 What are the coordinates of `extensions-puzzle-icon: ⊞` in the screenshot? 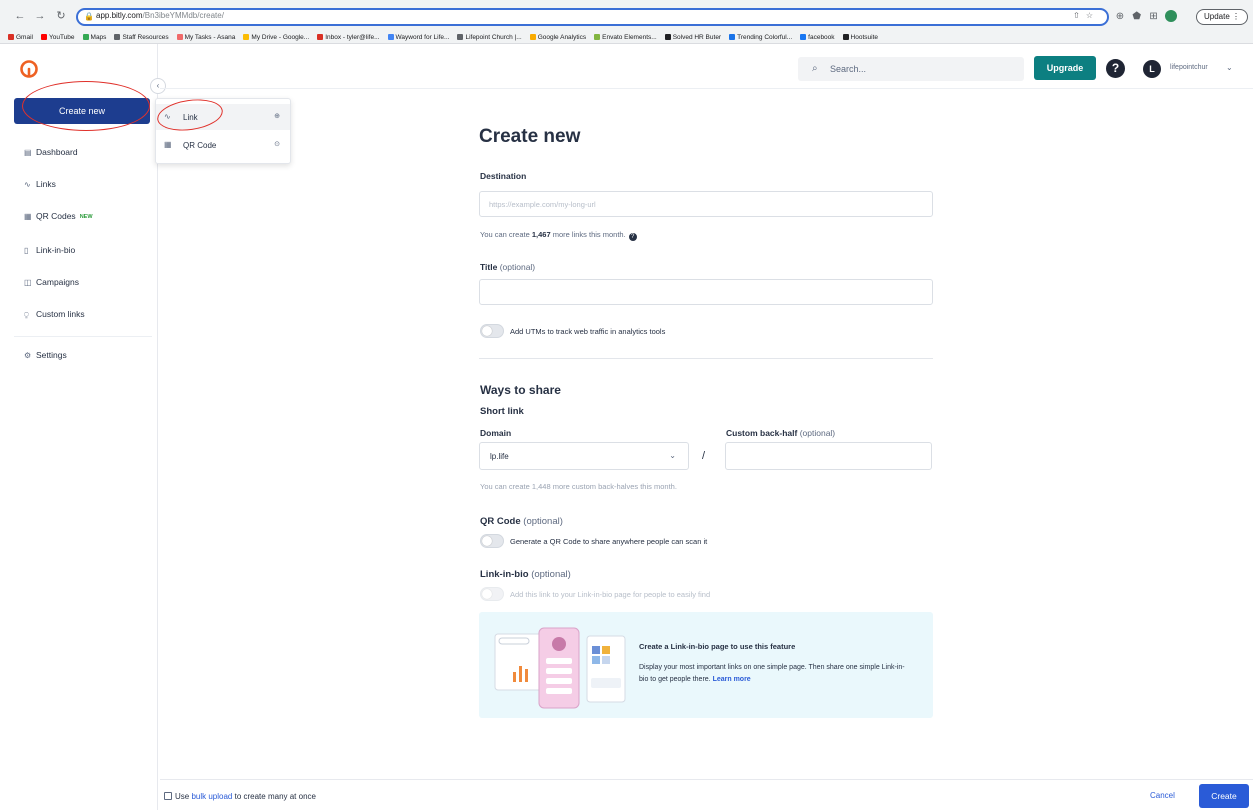 It's located at (1154, 16).